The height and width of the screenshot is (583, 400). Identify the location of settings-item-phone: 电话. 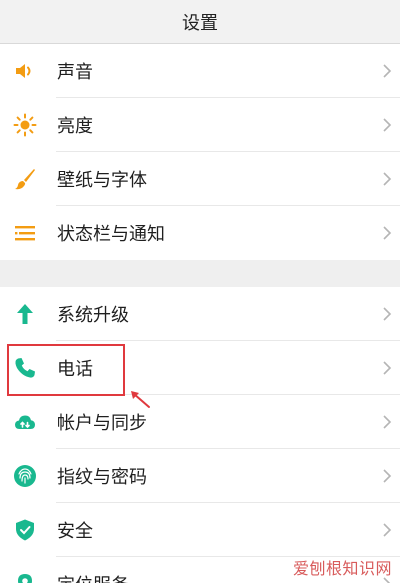
(200, 368).